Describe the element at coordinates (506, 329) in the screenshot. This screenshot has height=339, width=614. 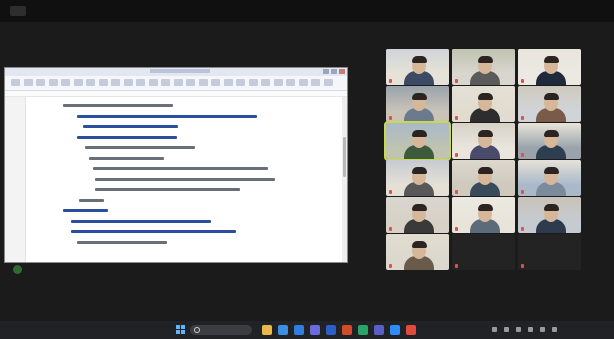
I see `network-icon` at that location.